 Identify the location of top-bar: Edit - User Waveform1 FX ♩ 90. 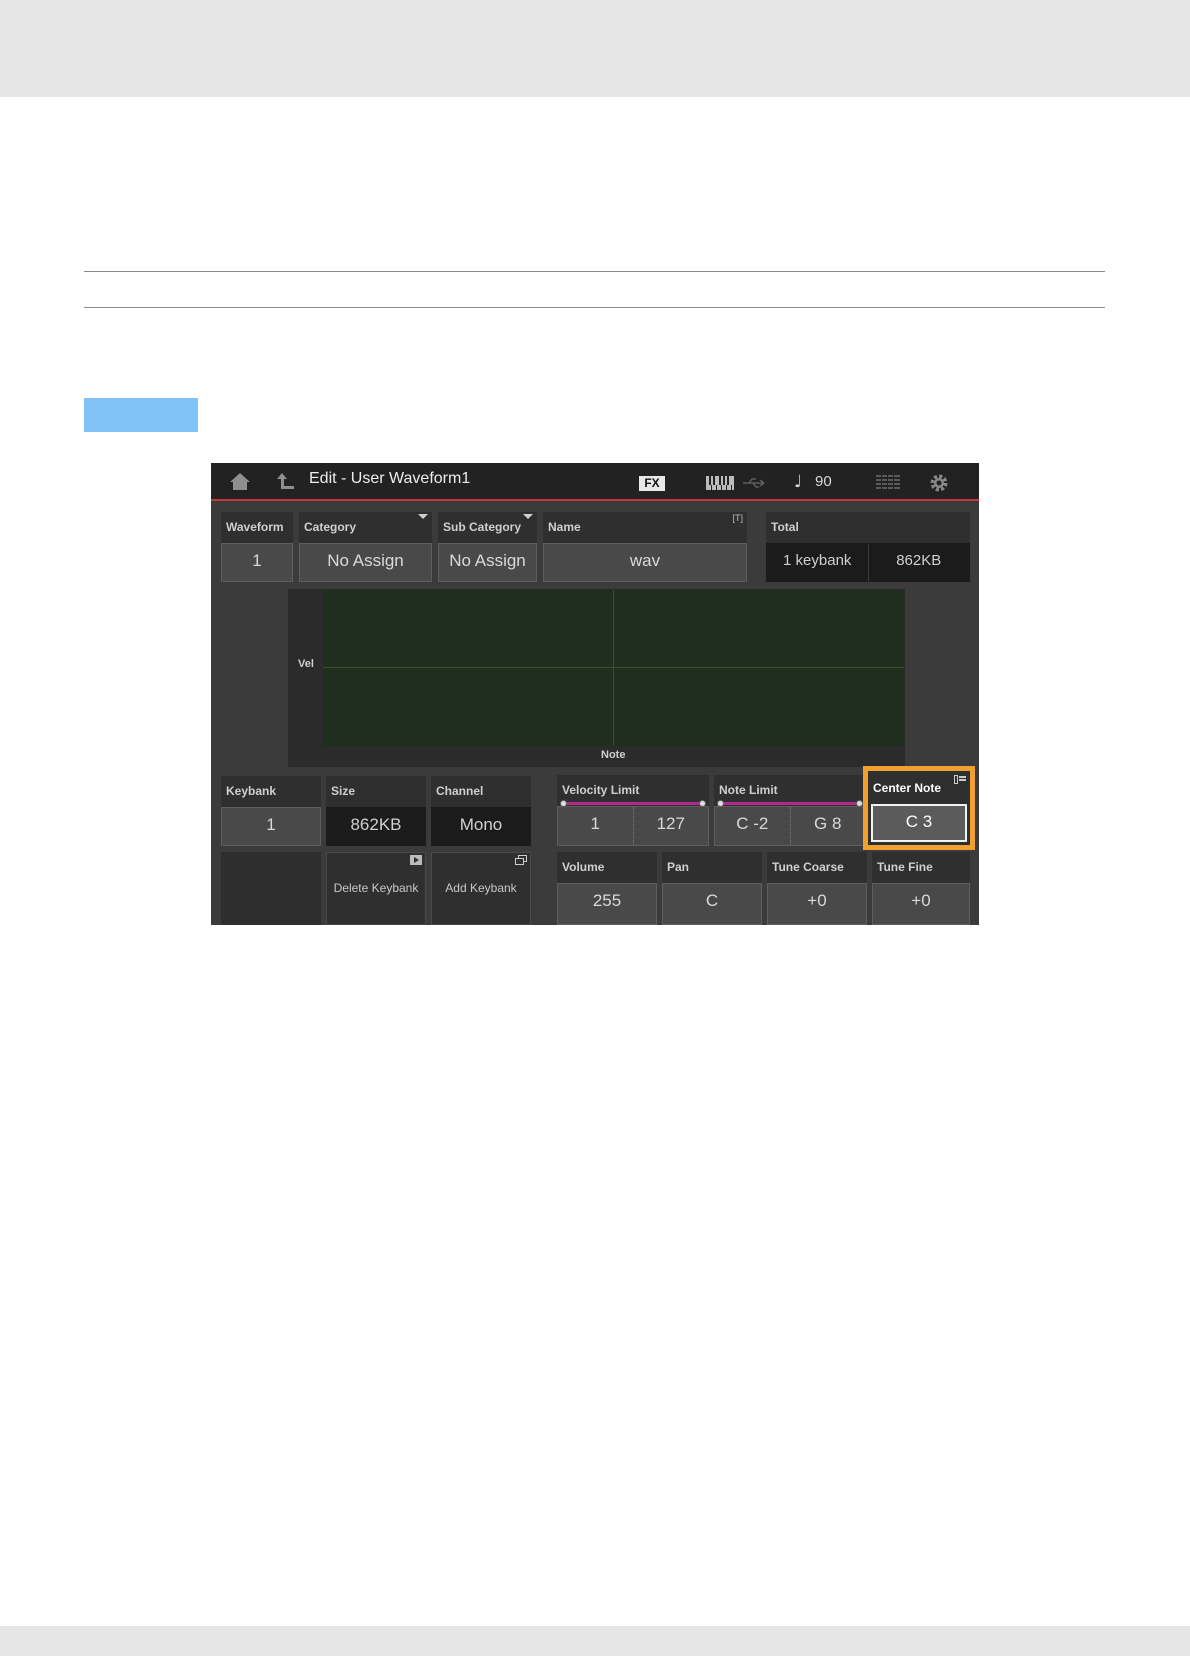
(595, 481).